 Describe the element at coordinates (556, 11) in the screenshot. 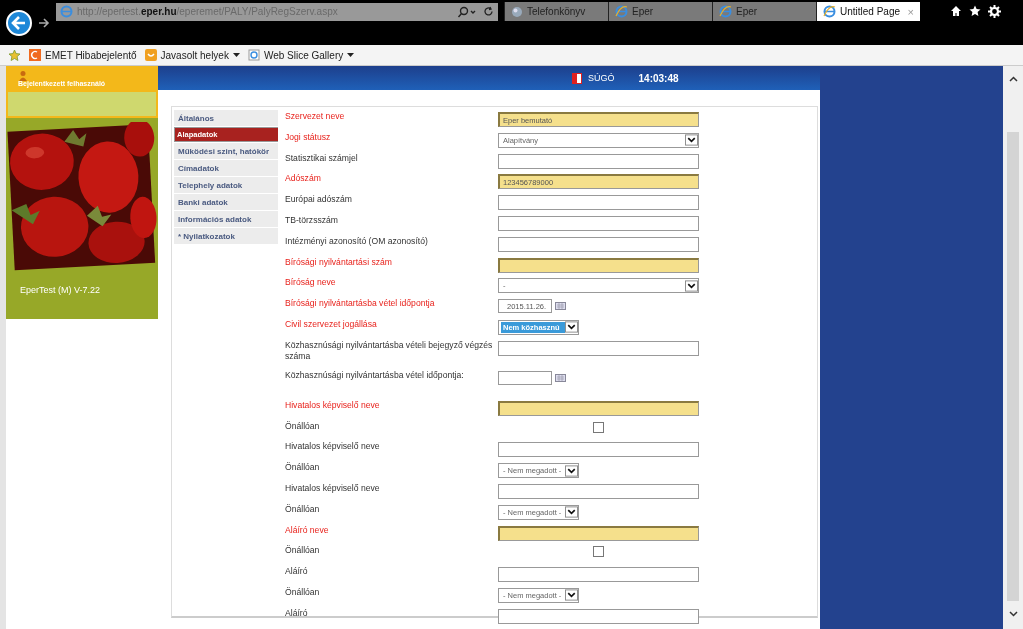

I see `browser-tab: Telefonkönyv` at that location.